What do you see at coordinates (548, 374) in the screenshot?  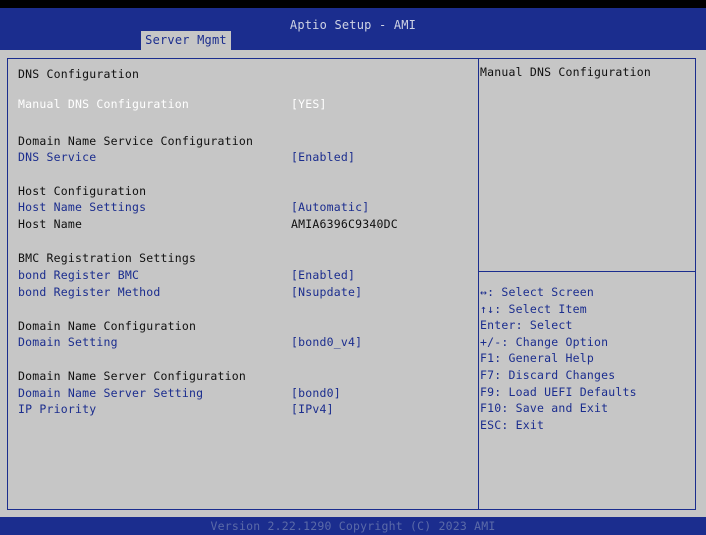 I see `key-discard-changes: F7: Discard Changes` at bounding box center [548, 374].